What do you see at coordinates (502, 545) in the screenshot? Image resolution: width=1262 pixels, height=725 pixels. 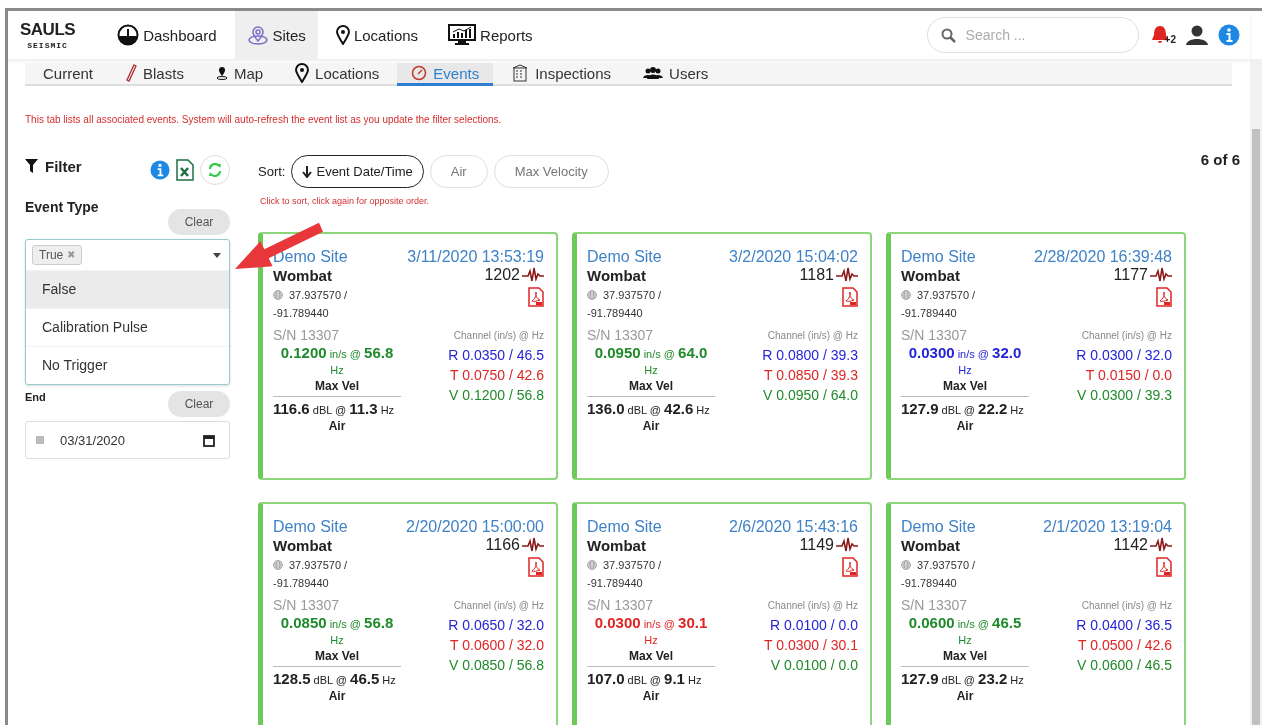 I see `event-number: 1166` at bounding box center [502, 545].